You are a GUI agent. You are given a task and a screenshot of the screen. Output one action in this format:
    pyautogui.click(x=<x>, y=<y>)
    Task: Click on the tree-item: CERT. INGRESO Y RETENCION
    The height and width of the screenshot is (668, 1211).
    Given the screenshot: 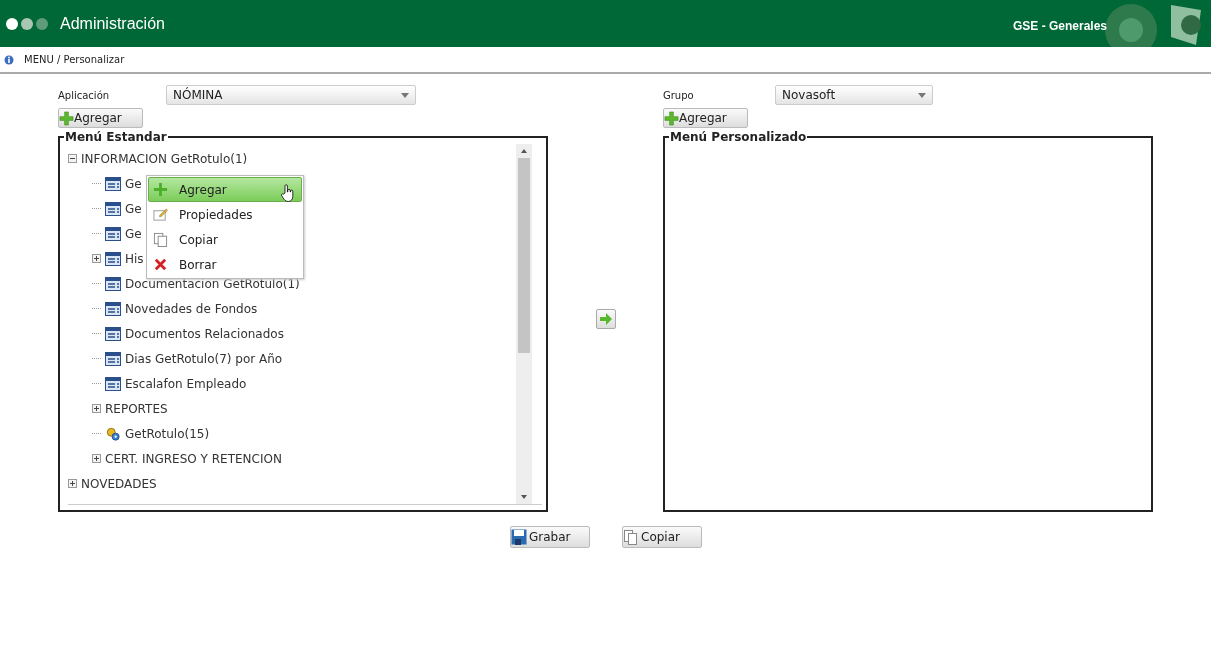 What is the action you would take?
    pyautogui.click(x=193, y=458)
    